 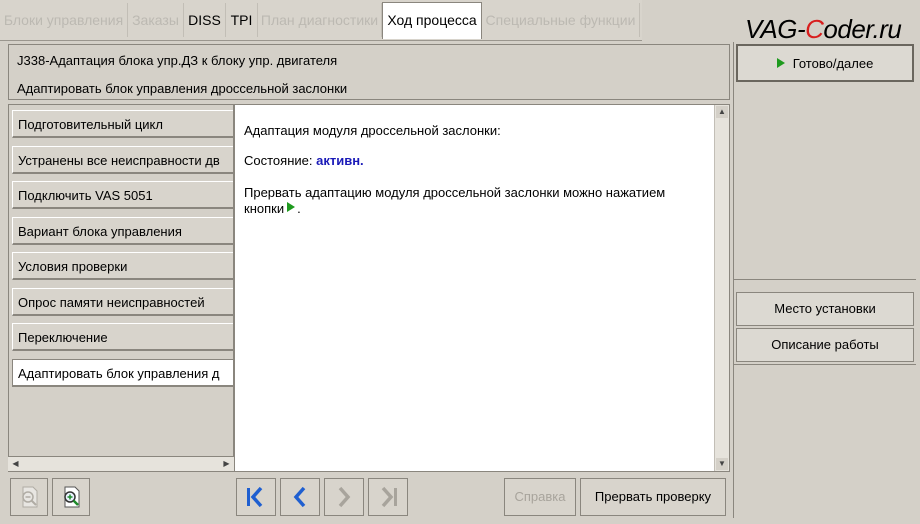 What do you see at coordinates (122, 124) in the screenshot?
I see `step-item: Подготовительный цикл` at bounding box center [122, 124].